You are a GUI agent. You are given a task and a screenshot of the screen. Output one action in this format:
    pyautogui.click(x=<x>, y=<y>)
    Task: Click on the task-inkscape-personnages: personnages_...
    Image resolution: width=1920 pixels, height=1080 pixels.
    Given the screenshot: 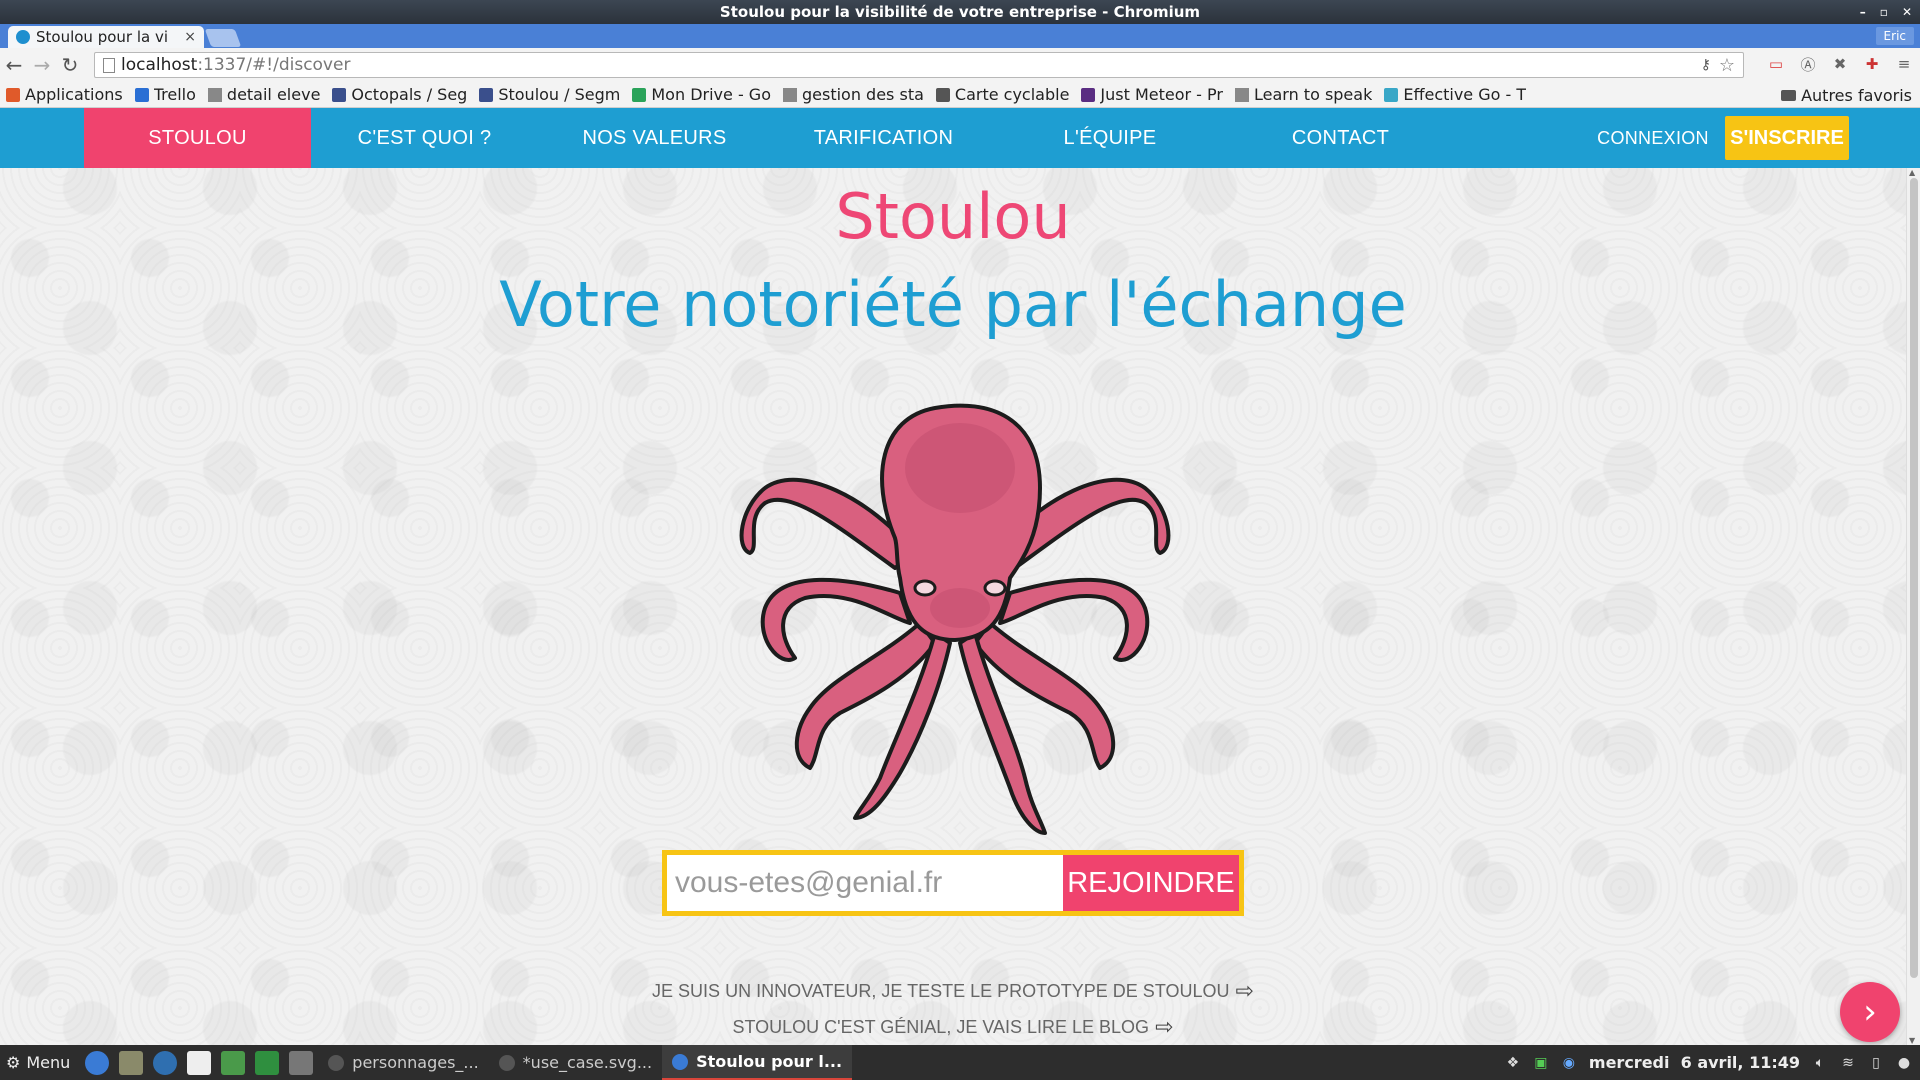 What is the action you would take?
    pyautogui.click(x=403, y=1062)
    